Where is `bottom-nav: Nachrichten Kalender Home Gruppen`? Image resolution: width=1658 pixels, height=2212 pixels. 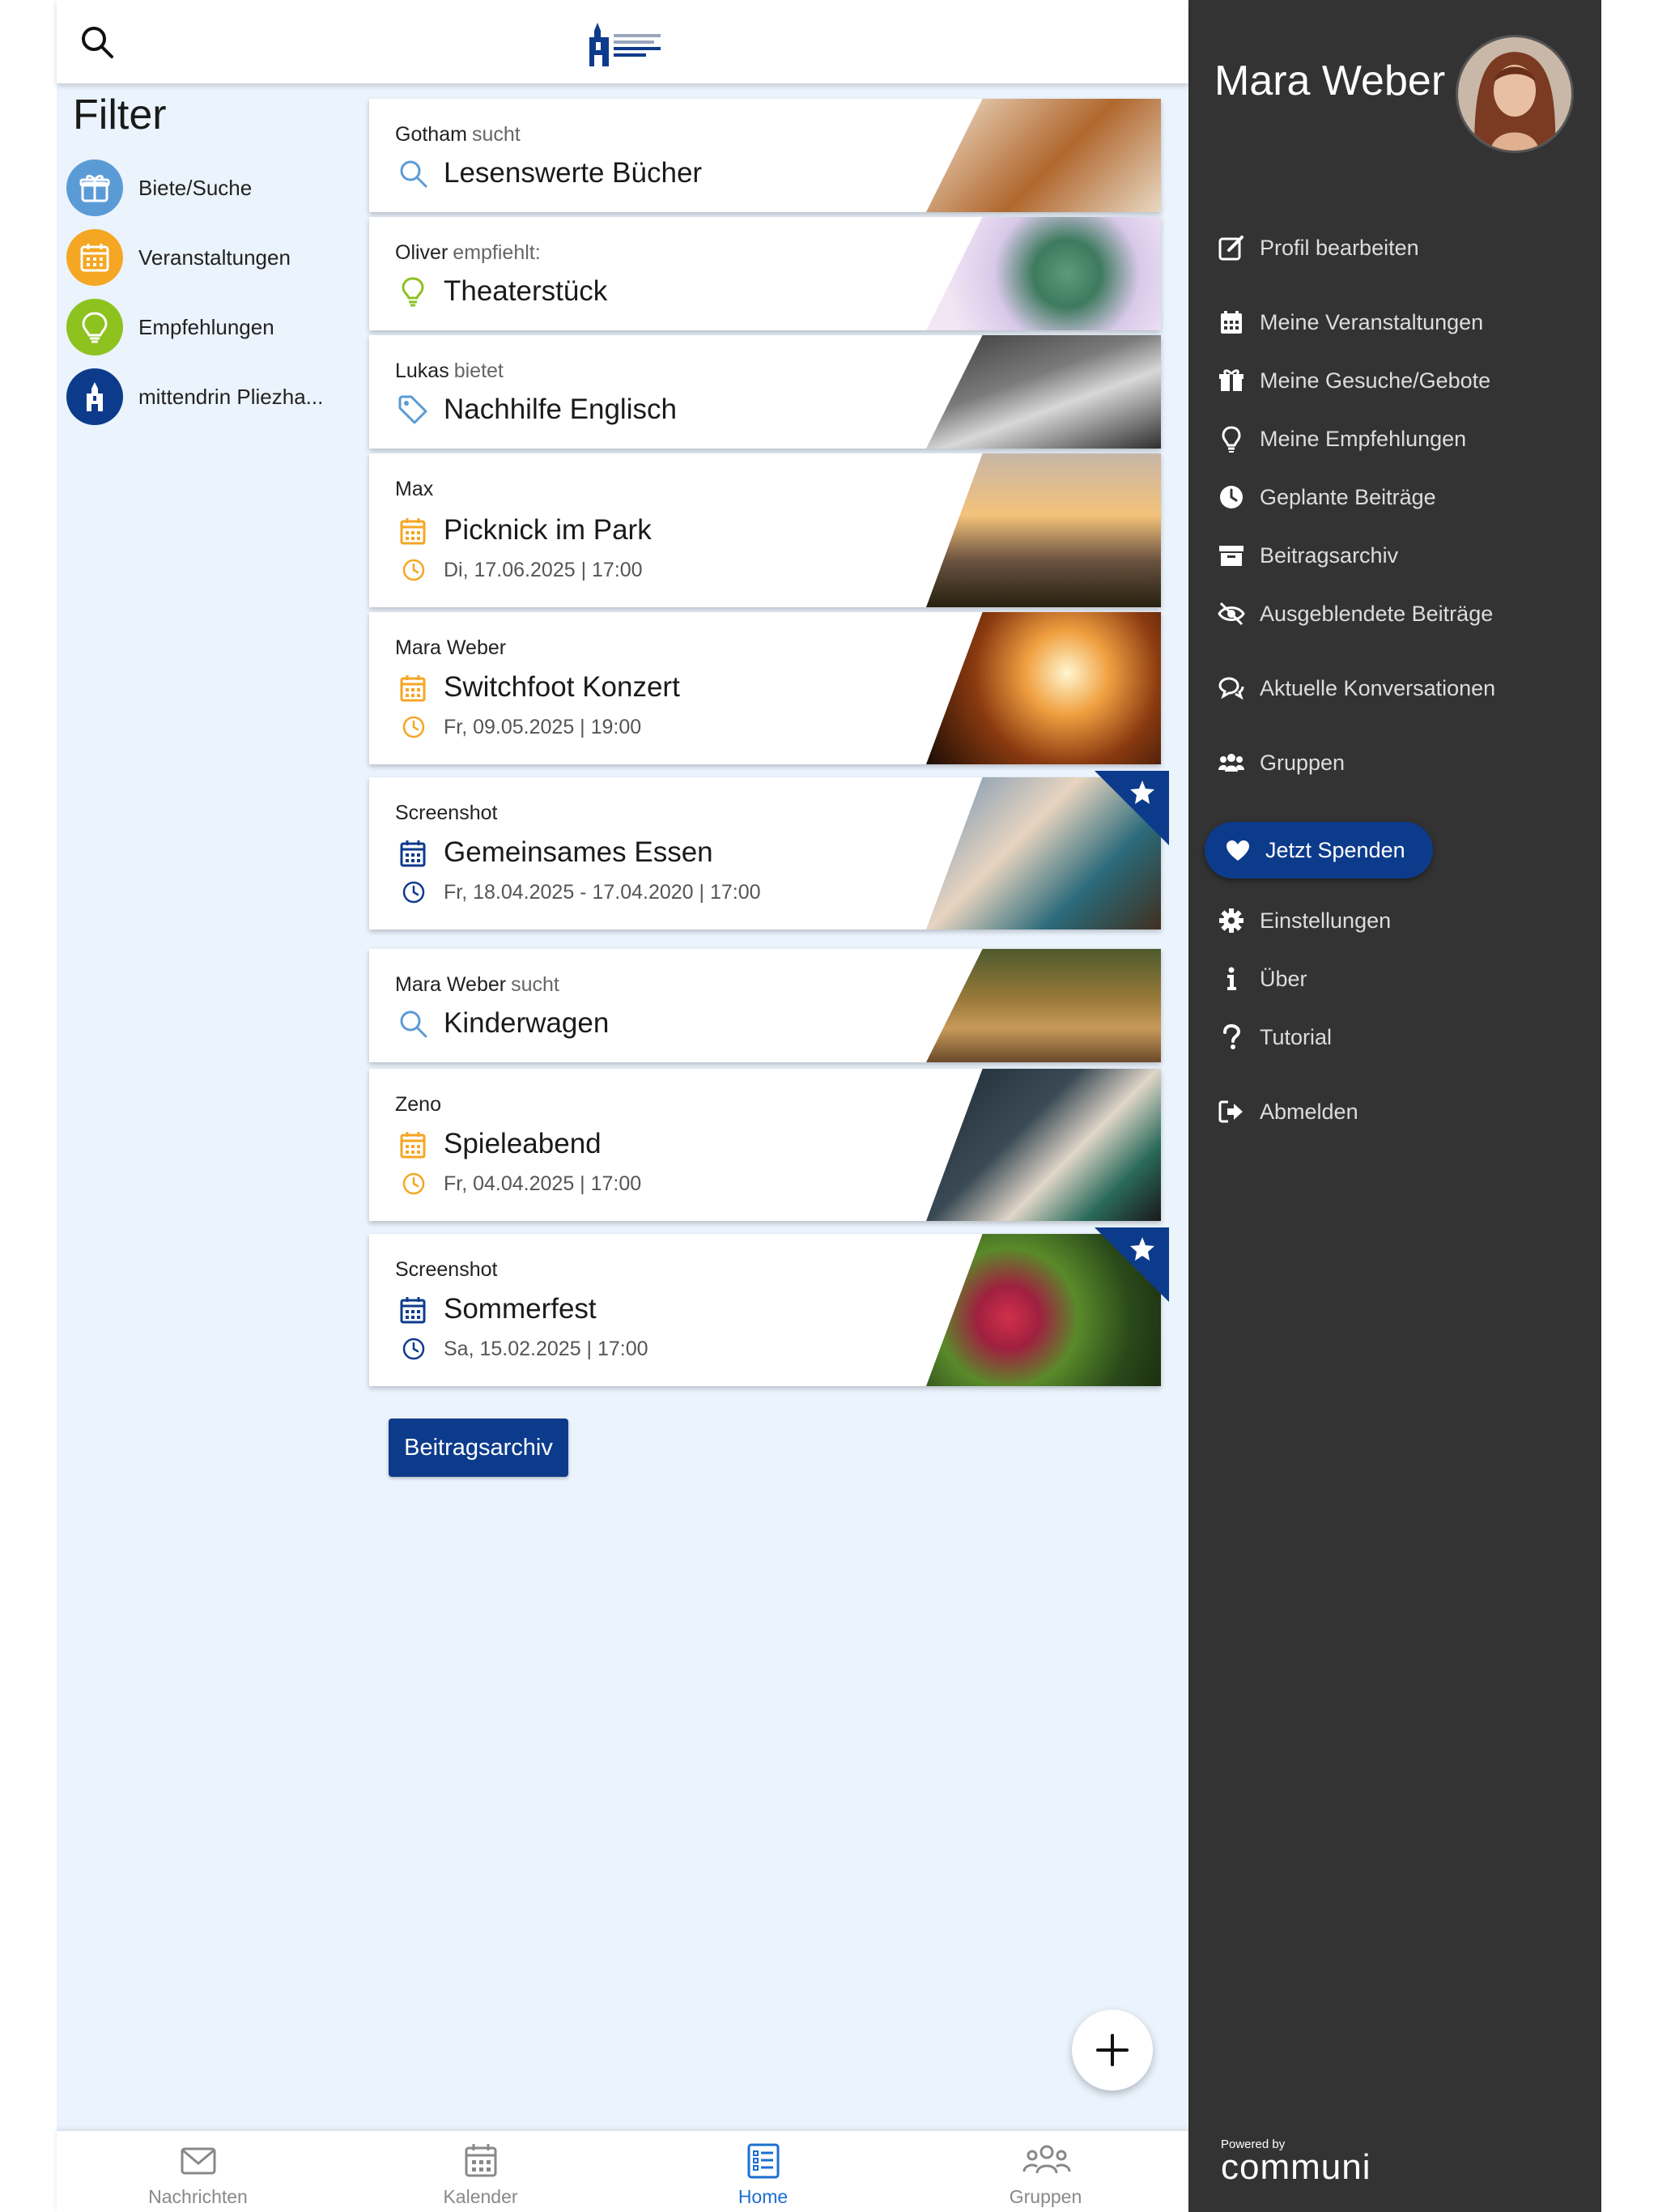 bottom-nav: Nachrichten Kalender Home Gruppen is located at coordinates (622, 2171).